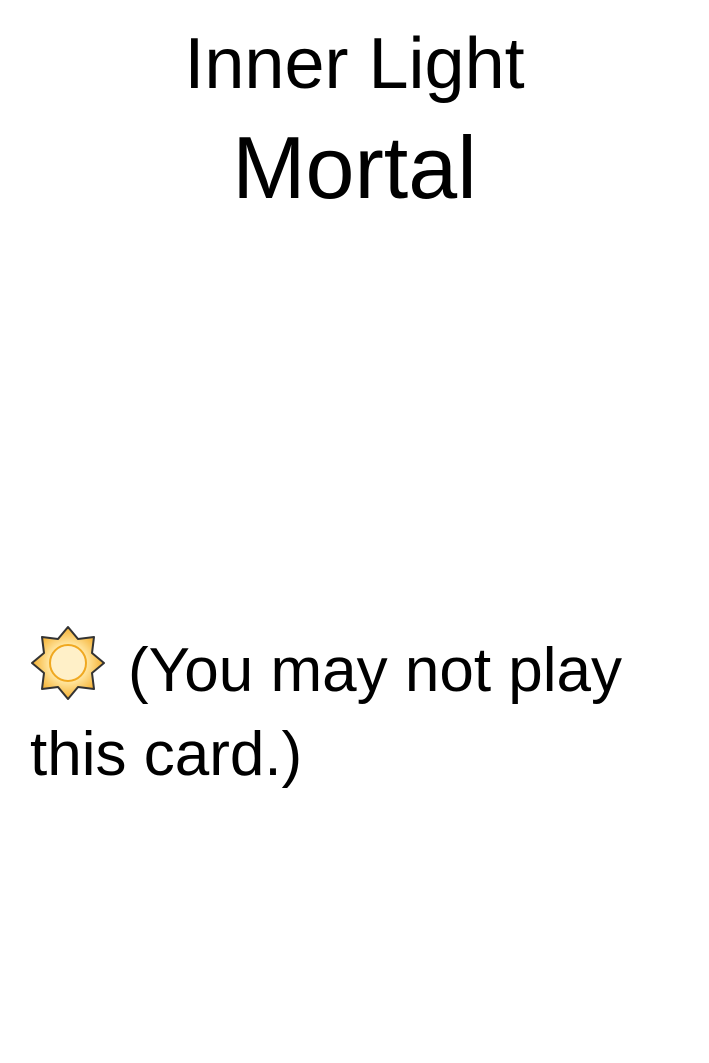  Describe the element at coordinates (68, 663) in the screenshot. I see `sun-icon` at that location.